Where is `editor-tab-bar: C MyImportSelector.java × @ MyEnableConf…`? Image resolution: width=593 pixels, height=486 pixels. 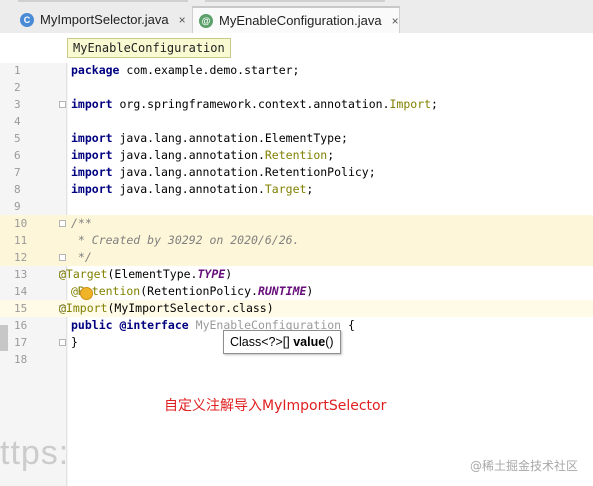
editor-tab-bar: C MyImportSelector.java × @ MyEnableConf… is located at coordinates (296, 17).